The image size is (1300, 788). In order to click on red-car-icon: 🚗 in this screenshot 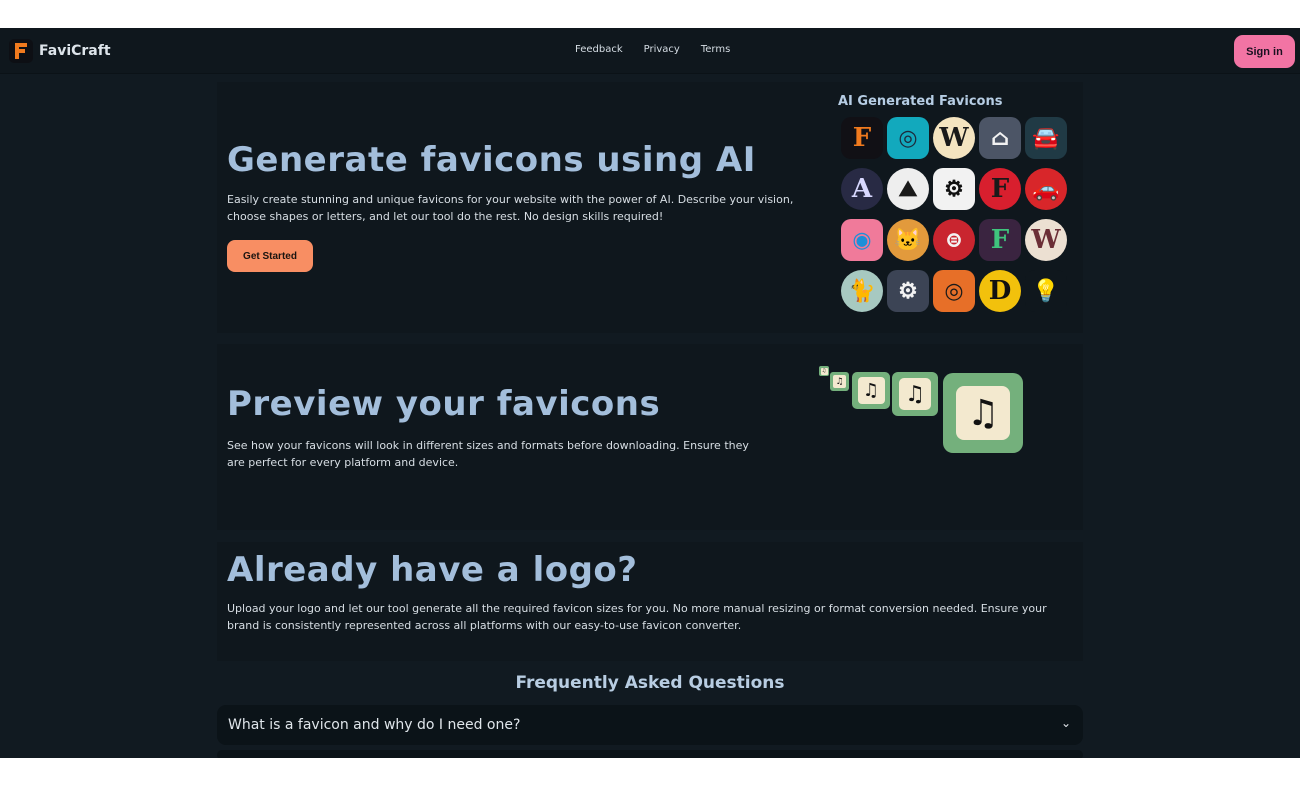, I will do `click(1046, 189)`.